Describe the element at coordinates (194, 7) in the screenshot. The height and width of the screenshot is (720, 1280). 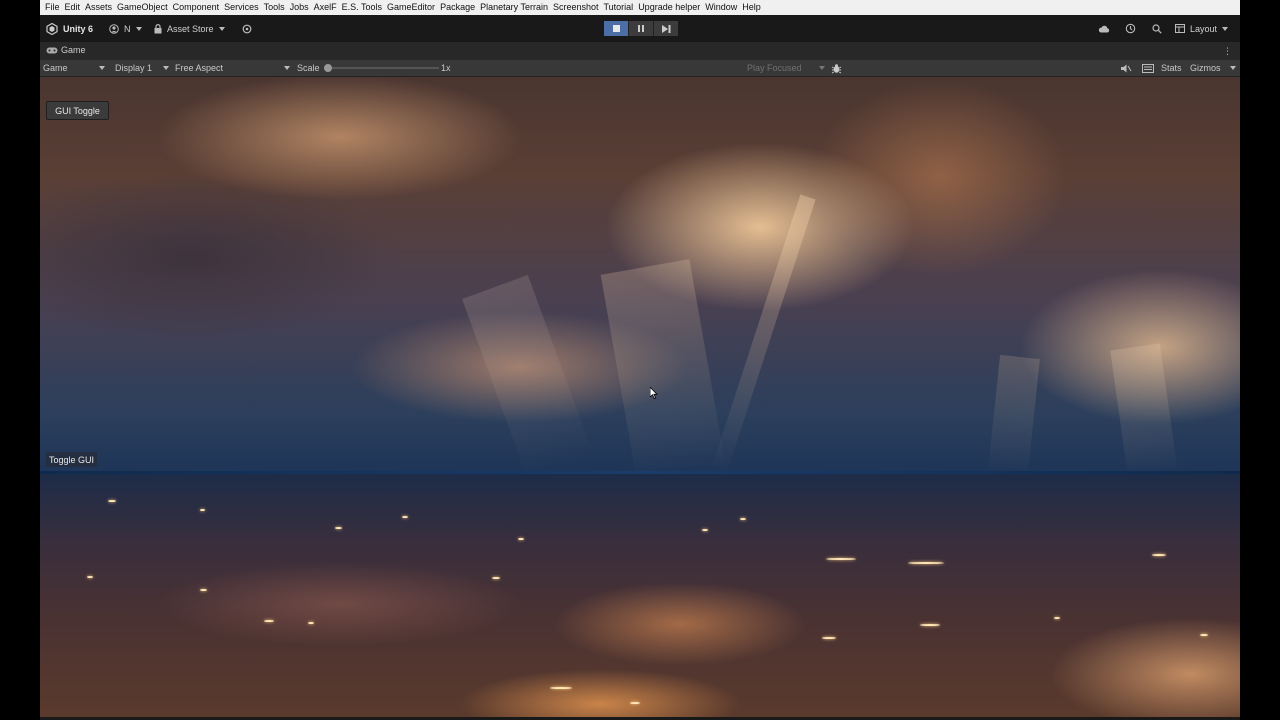
I see `menu-component: Component` at that location.